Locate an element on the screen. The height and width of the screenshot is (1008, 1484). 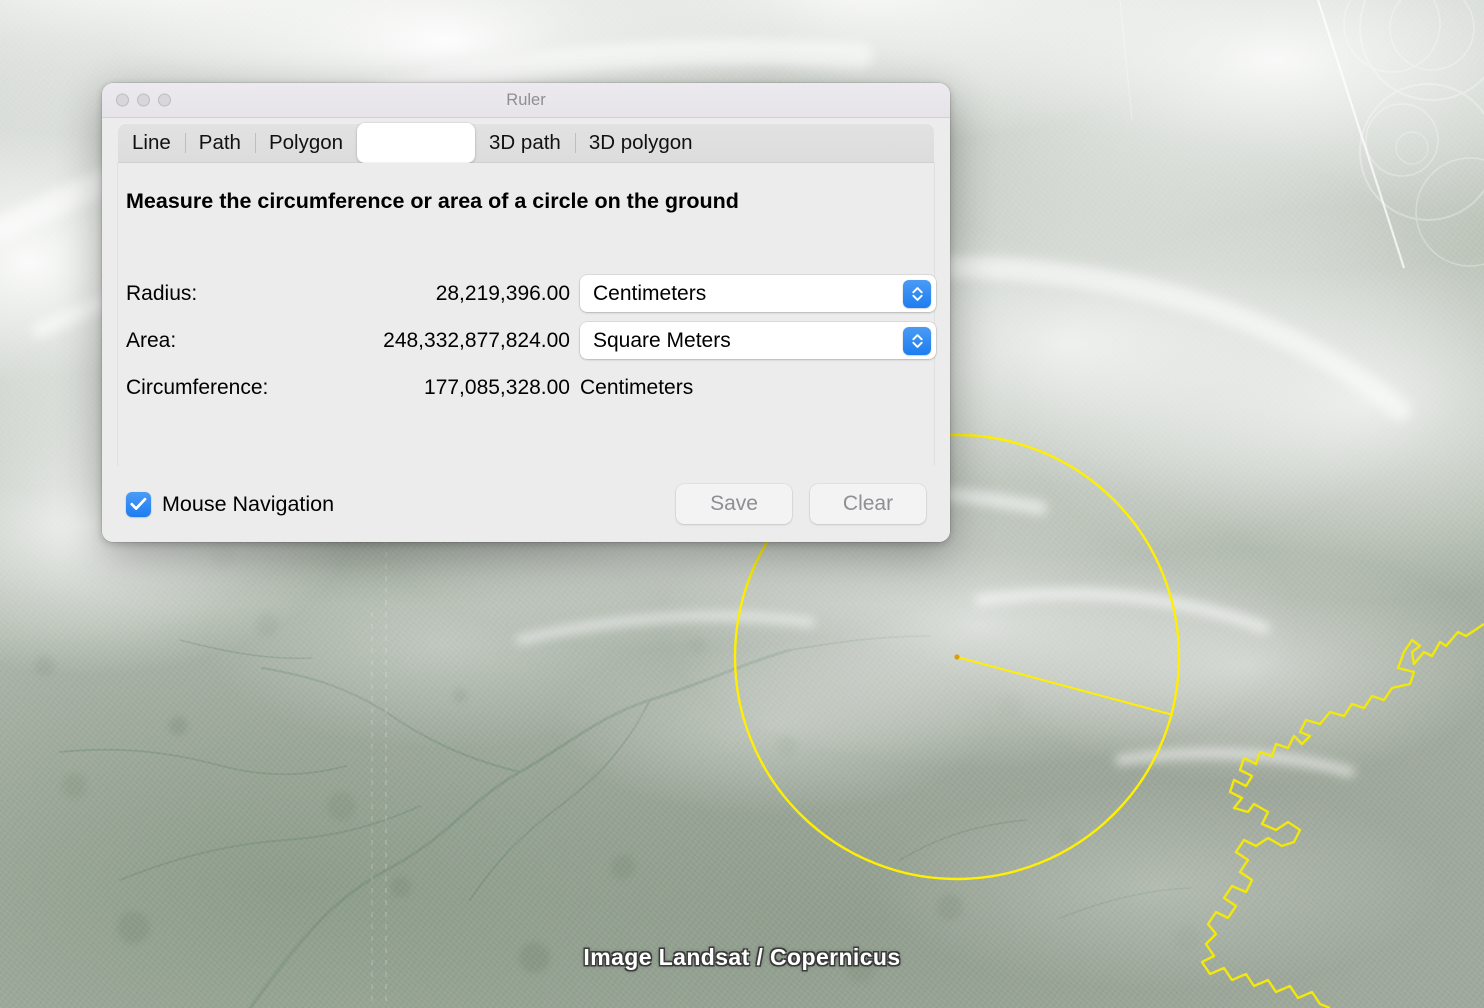
tab-line: Line is located at coordinates (151, 143).